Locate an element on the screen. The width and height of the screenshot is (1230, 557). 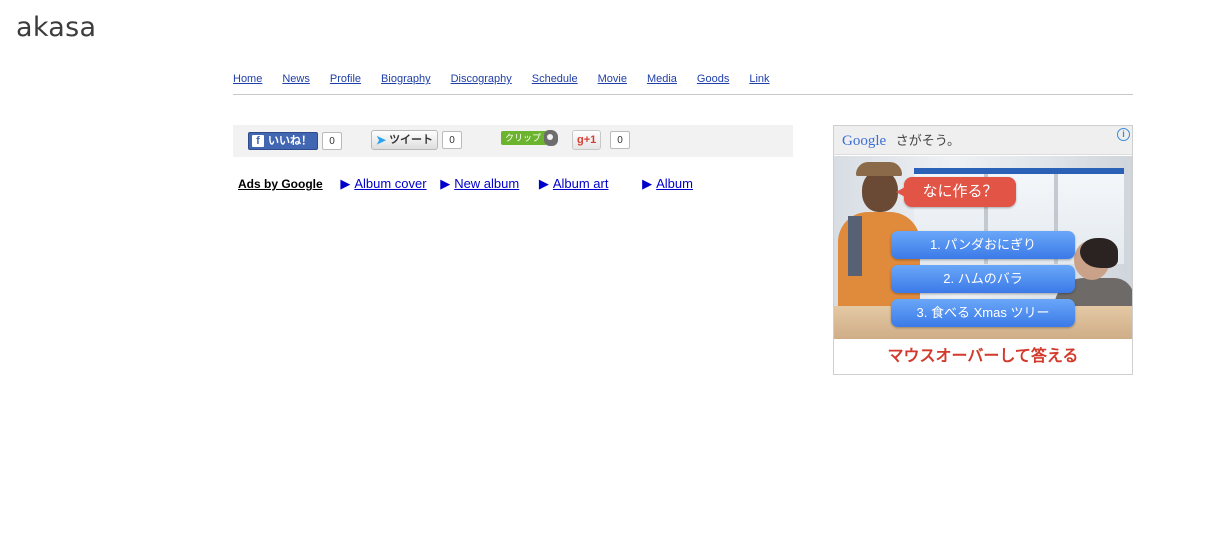
ad-link-album-cover: ▶ Album cover is located at coordinates (383, 183).